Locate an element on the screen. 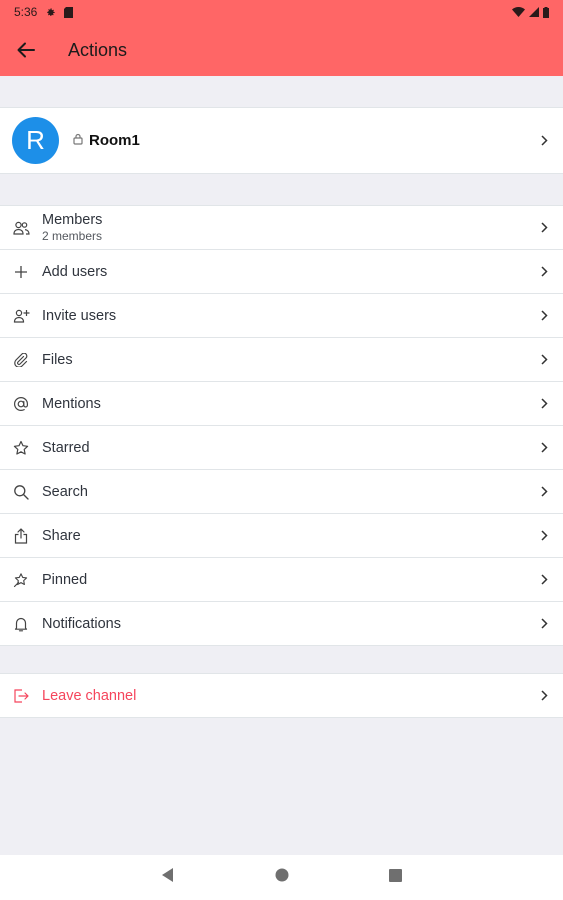  action-add-users: Add users is located at coordinates (281, 272).